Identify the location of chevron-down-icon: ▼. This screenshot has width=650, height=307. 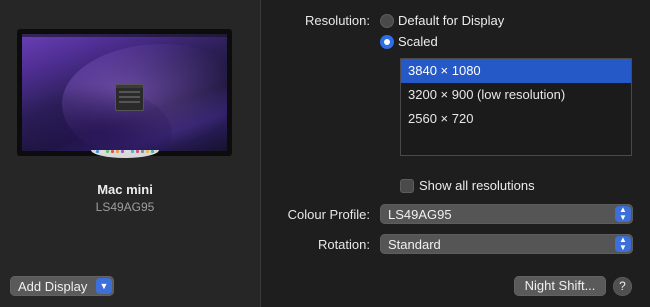
(104, 286).